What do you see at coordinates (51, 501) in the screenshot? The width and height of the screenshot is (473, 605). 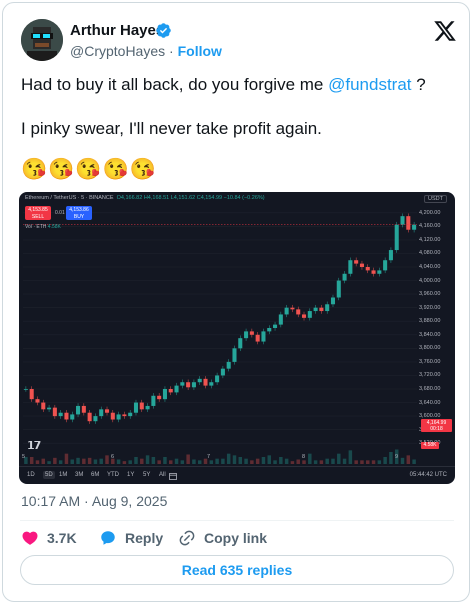 I see `post-time: 10:17 AM` at bounding box center [51, 501].